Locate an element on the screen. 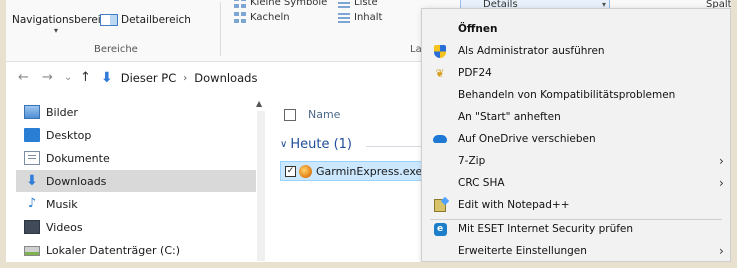 This screenshot has height=268, width=737. onedrive-icon-wrap is located at coordinates (440, 139).